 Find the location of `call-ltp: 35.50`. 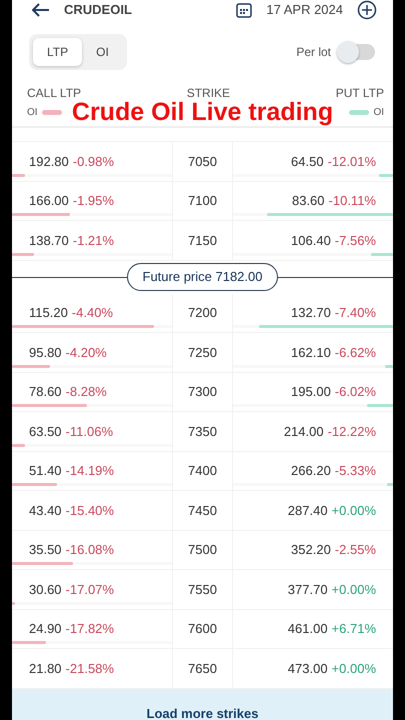

call-ltp: 35.50 is located at coordinates (45, 550).